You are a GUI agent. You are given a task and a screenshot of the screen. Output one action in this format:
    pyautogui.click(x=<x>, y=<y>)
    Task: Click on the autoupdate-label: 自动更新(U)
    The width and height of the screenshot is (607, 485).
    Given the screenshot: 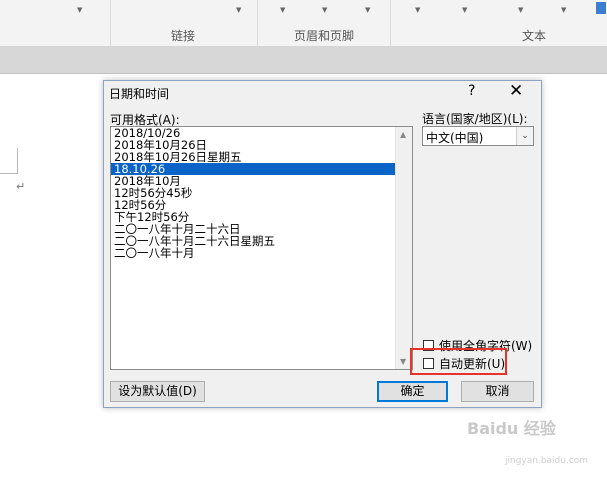 What is the action you would take?
    pyautogui.click(x=472, y=364)
    